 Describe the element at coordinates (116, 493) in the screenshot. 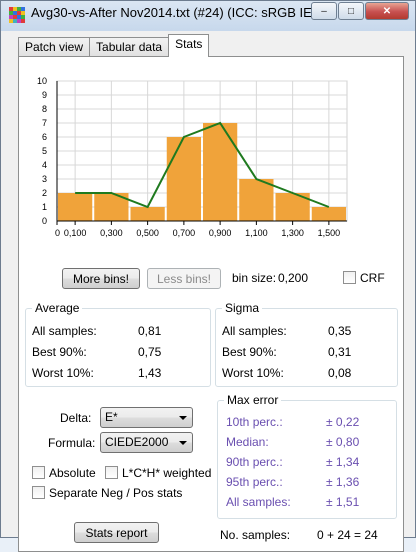

I see `separate-stats-label: Separate Neg / Pos stats` at that location.